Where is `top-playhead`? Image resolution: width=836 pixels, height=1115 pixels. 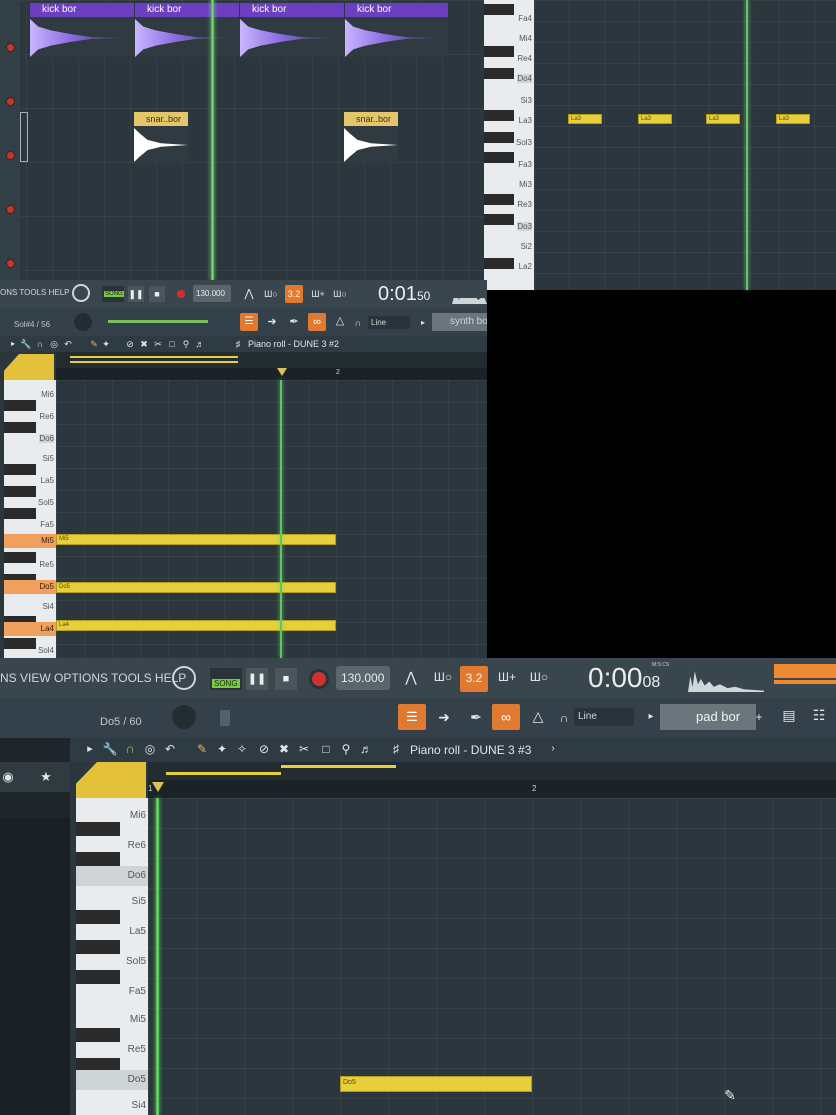 top-playhead is located at coordinates (747, 145).